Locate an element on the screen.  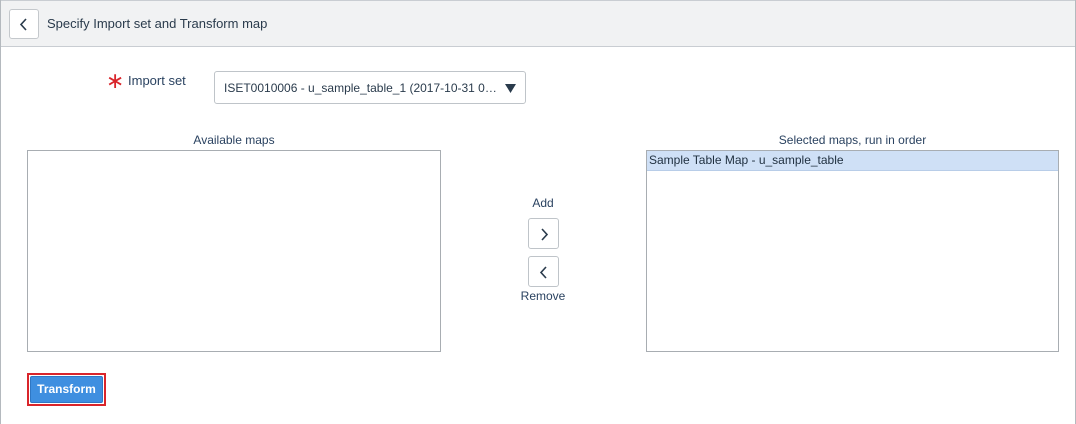
remove-button is located at coordinates (543, 271).